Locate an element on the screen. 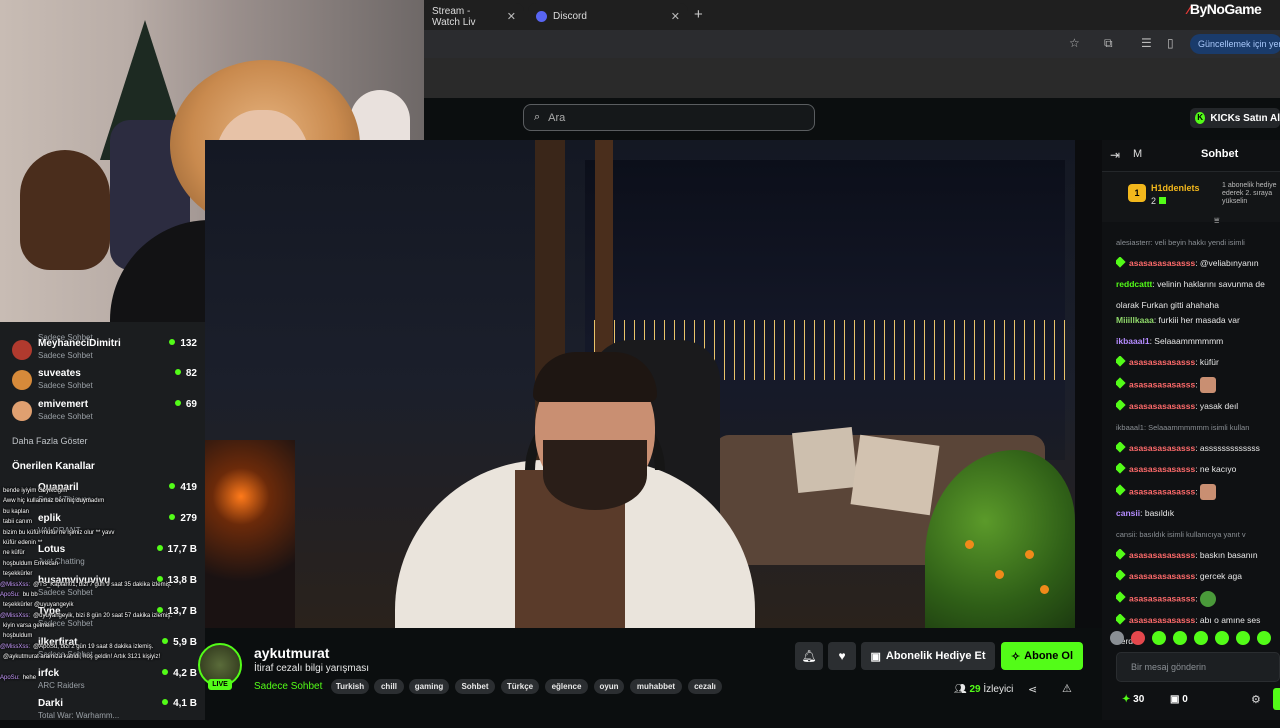 The image size is (1280, 728). chat-message: asasasasasasss: baskın basanın is located at coordinates (1198, 555).